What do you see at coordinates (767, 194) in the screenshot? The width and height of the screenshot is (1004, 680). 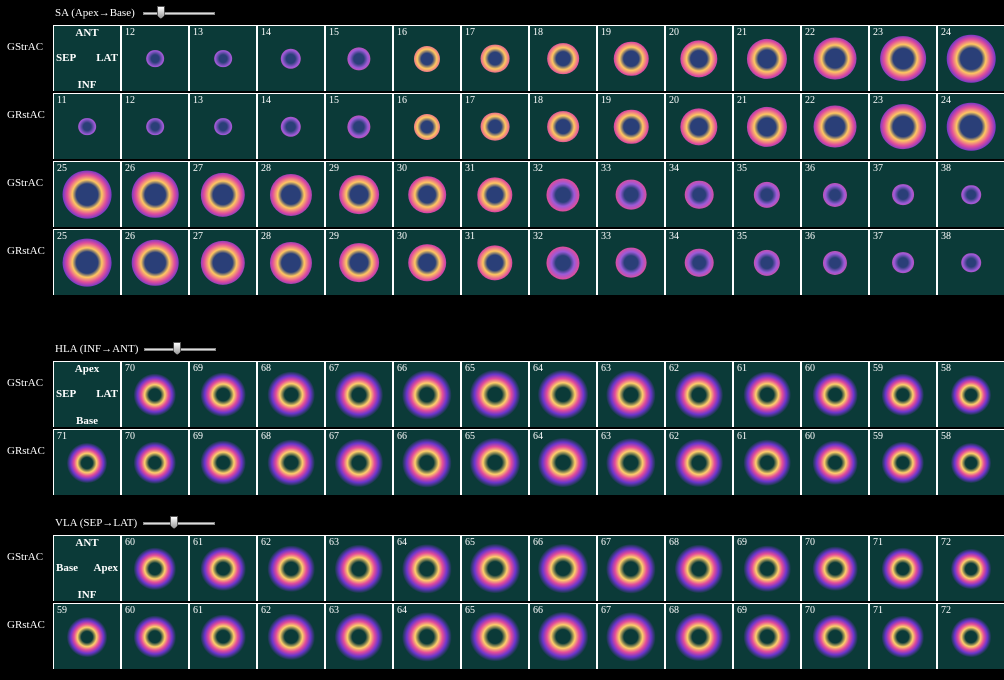 I see `slice-cell: 35` at bounding box center [767, 194].